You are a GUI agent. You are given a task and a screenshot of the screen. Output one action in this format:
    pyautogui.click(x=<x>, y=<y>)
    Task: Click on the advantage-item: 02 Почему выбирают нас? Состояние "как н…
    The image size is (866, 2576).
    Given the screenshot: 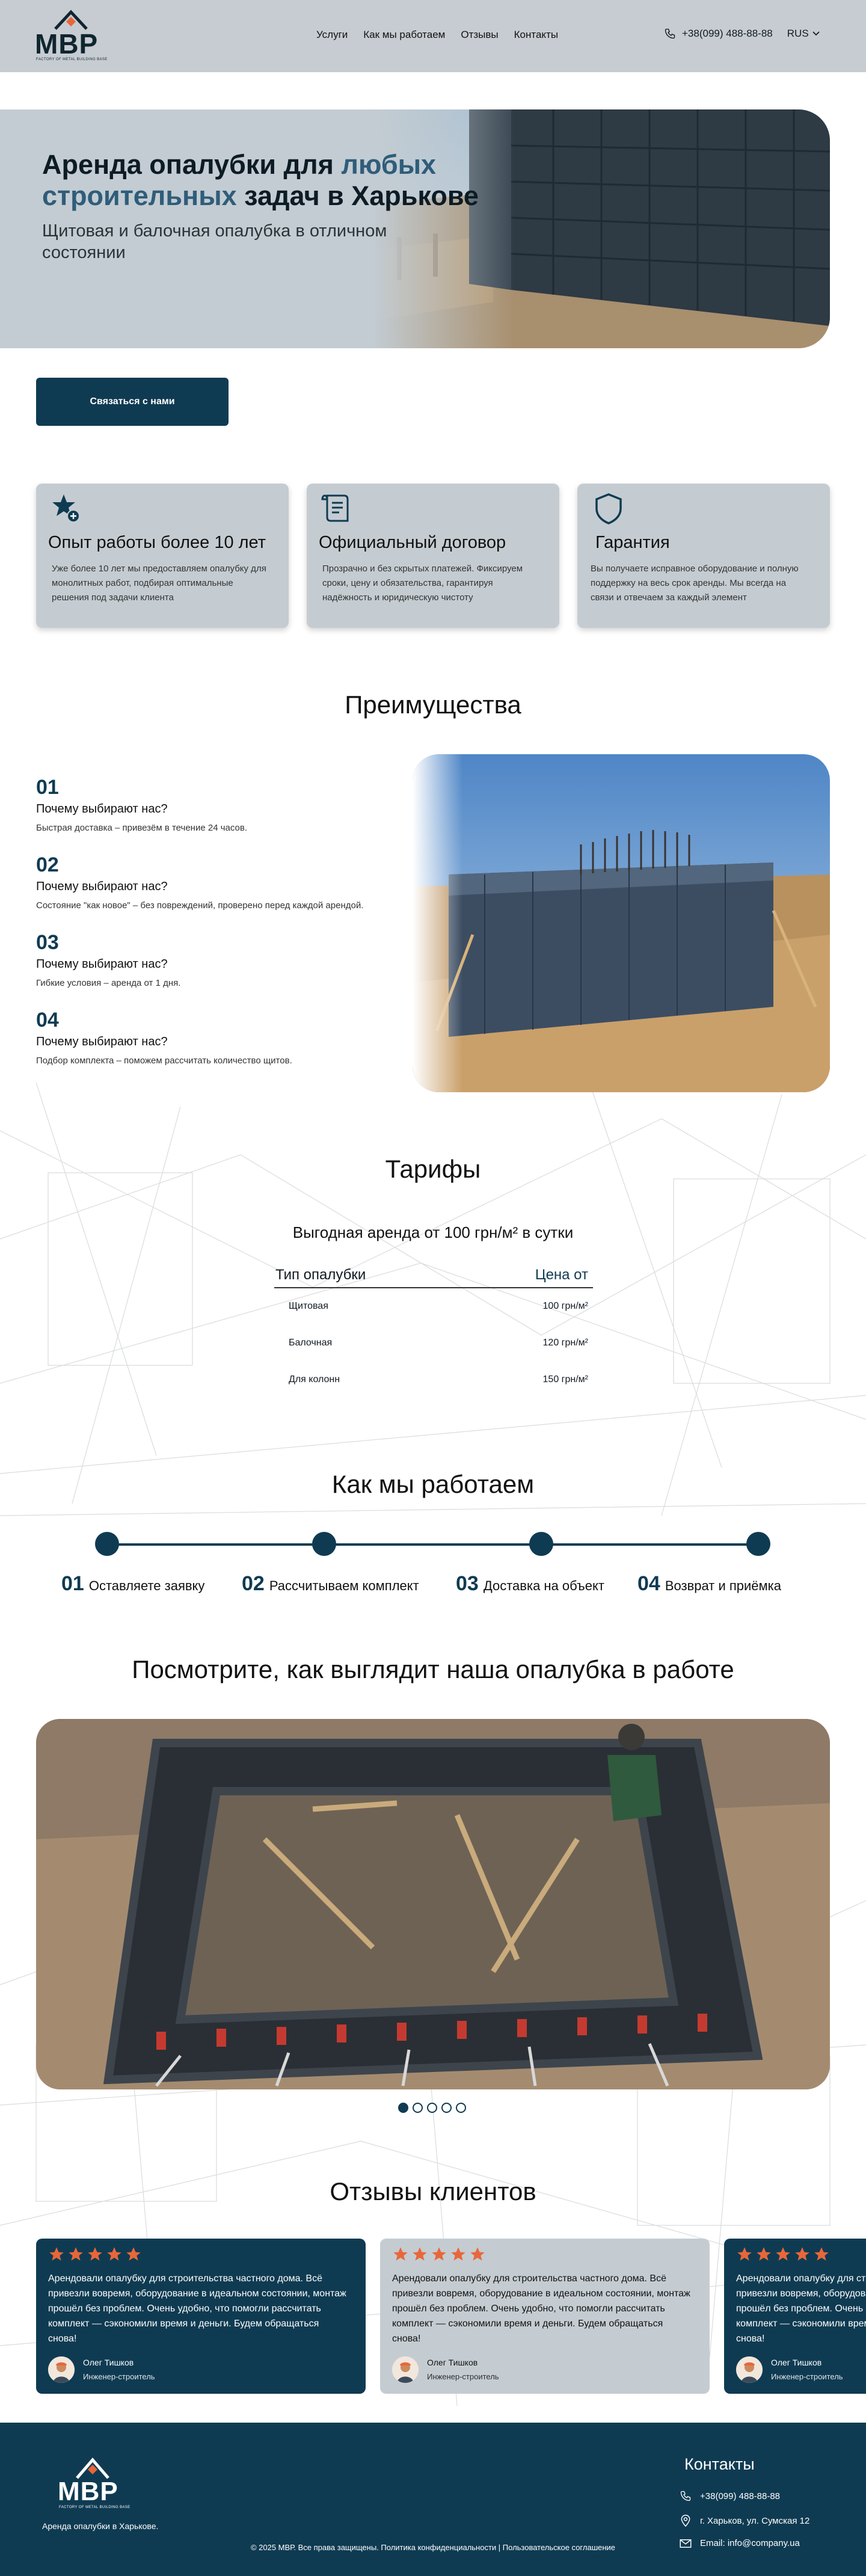 What is the action you would take?
    pyautogui.click(x=228, y=892)
    